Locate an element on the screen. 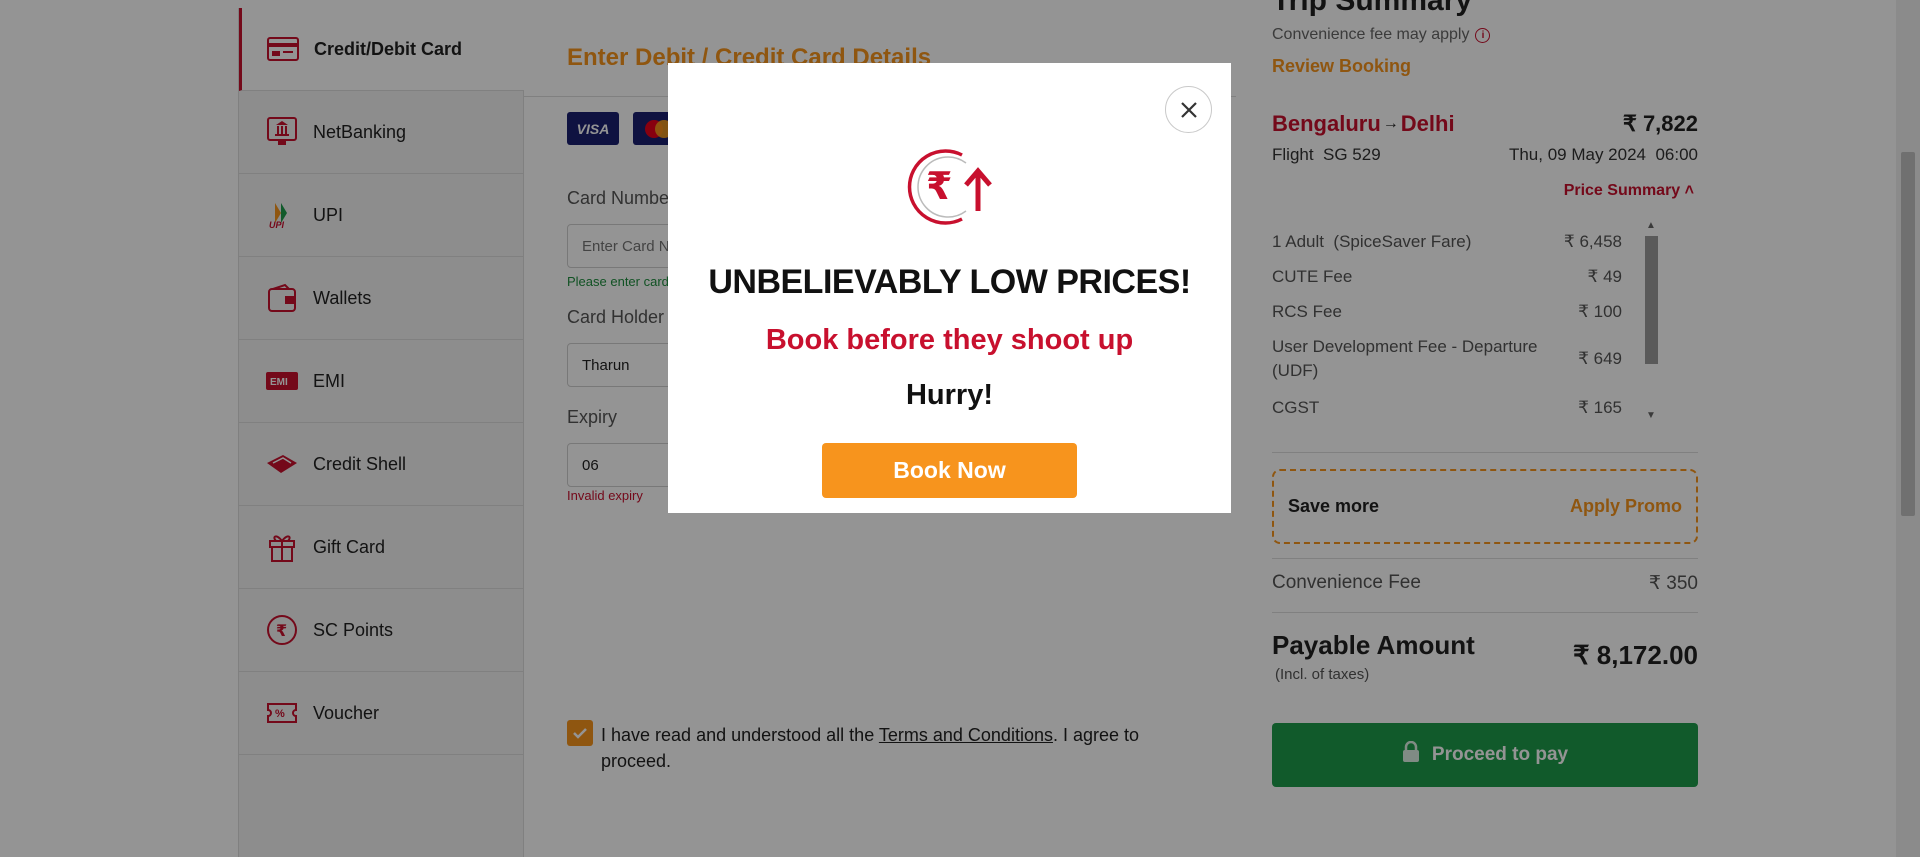 This screenshot has width=1920, height=857. close-icon is located at coordinates (1188, 109).